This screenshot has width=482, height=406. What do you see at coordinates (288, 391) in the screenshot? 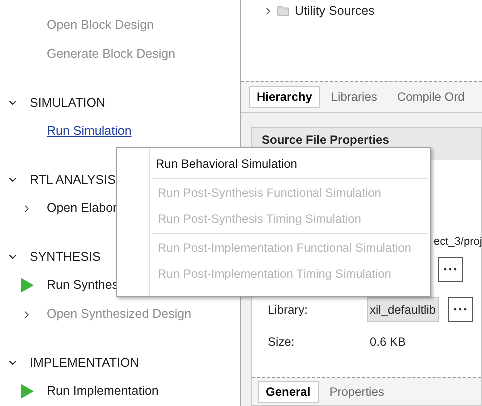
I see `tab: General` at bounding box center [288, 391].